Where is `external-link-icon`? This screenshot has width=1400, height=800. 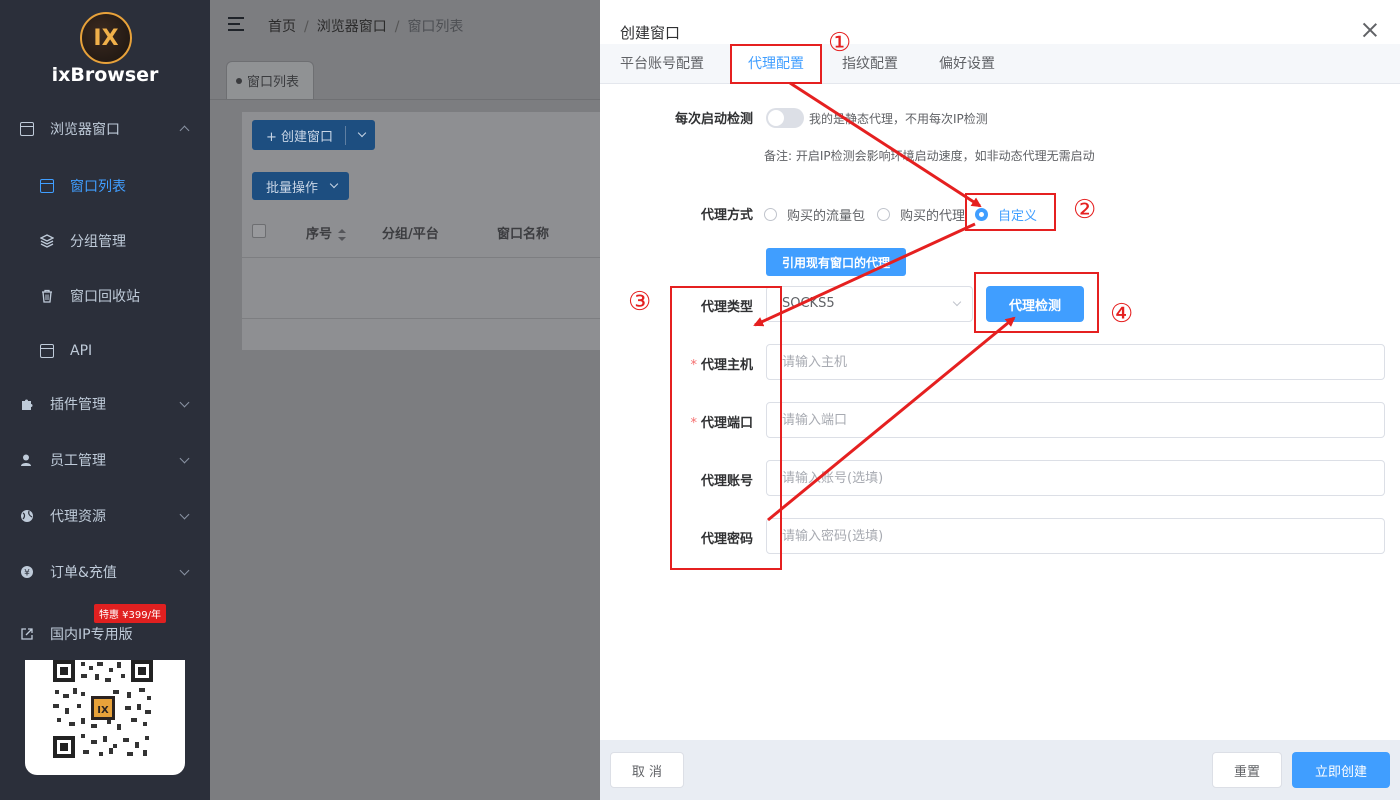 external-link-icon is located at coordinates (27, 634).